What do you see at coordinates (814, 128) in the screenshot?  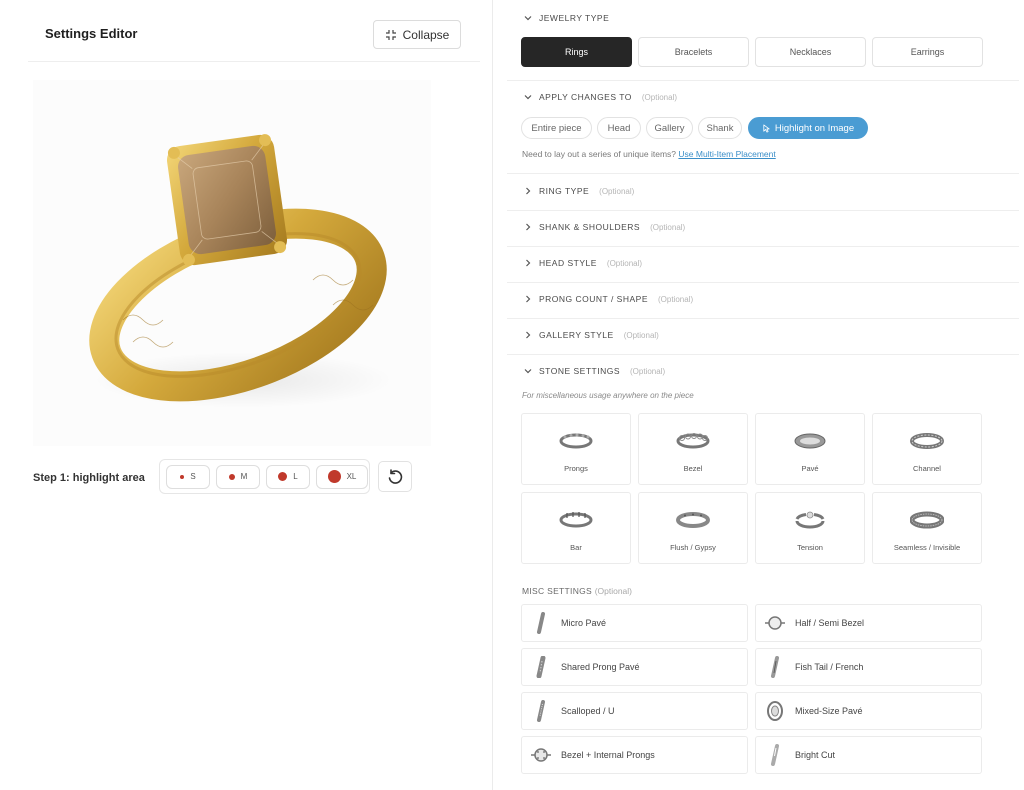 I see `highlight-label: Highlight on Image` at bounding box center [814, 128].